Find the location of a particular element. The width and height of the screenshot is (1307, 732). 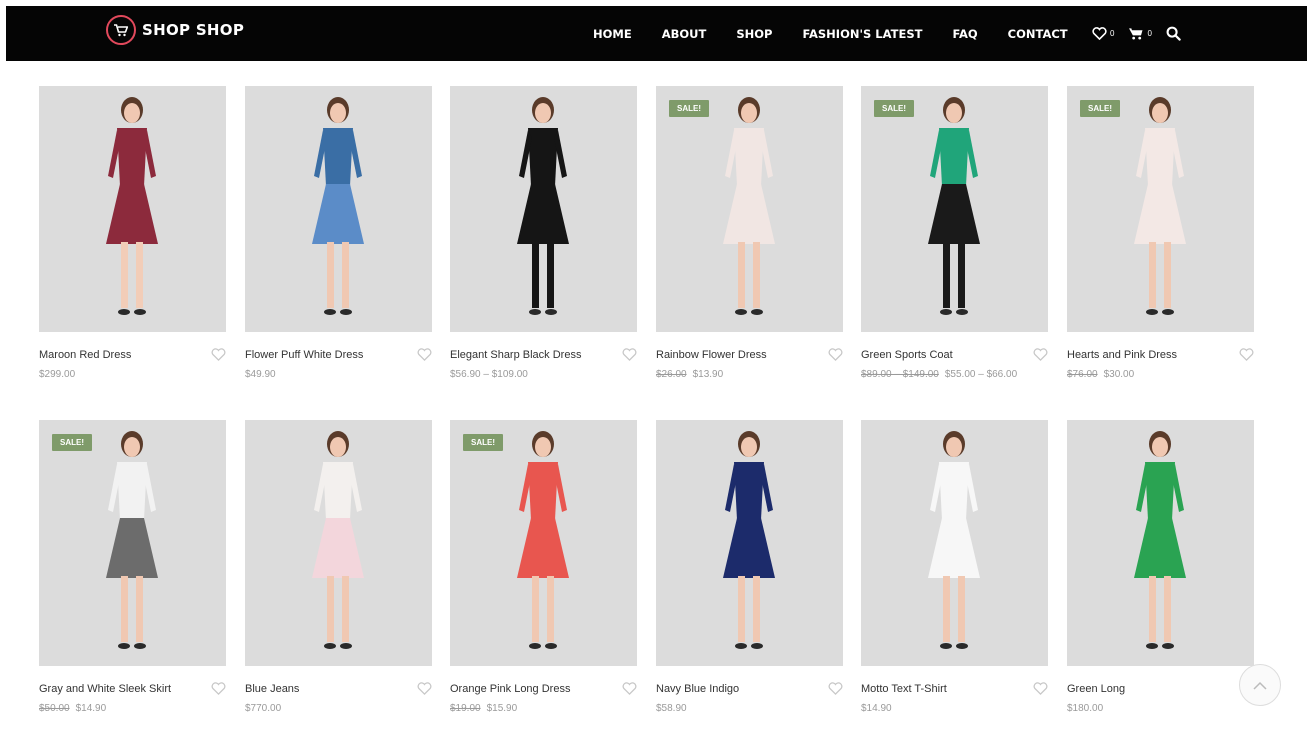

product-name: Flower Puff White Dress is located at coordinates (304, 355).